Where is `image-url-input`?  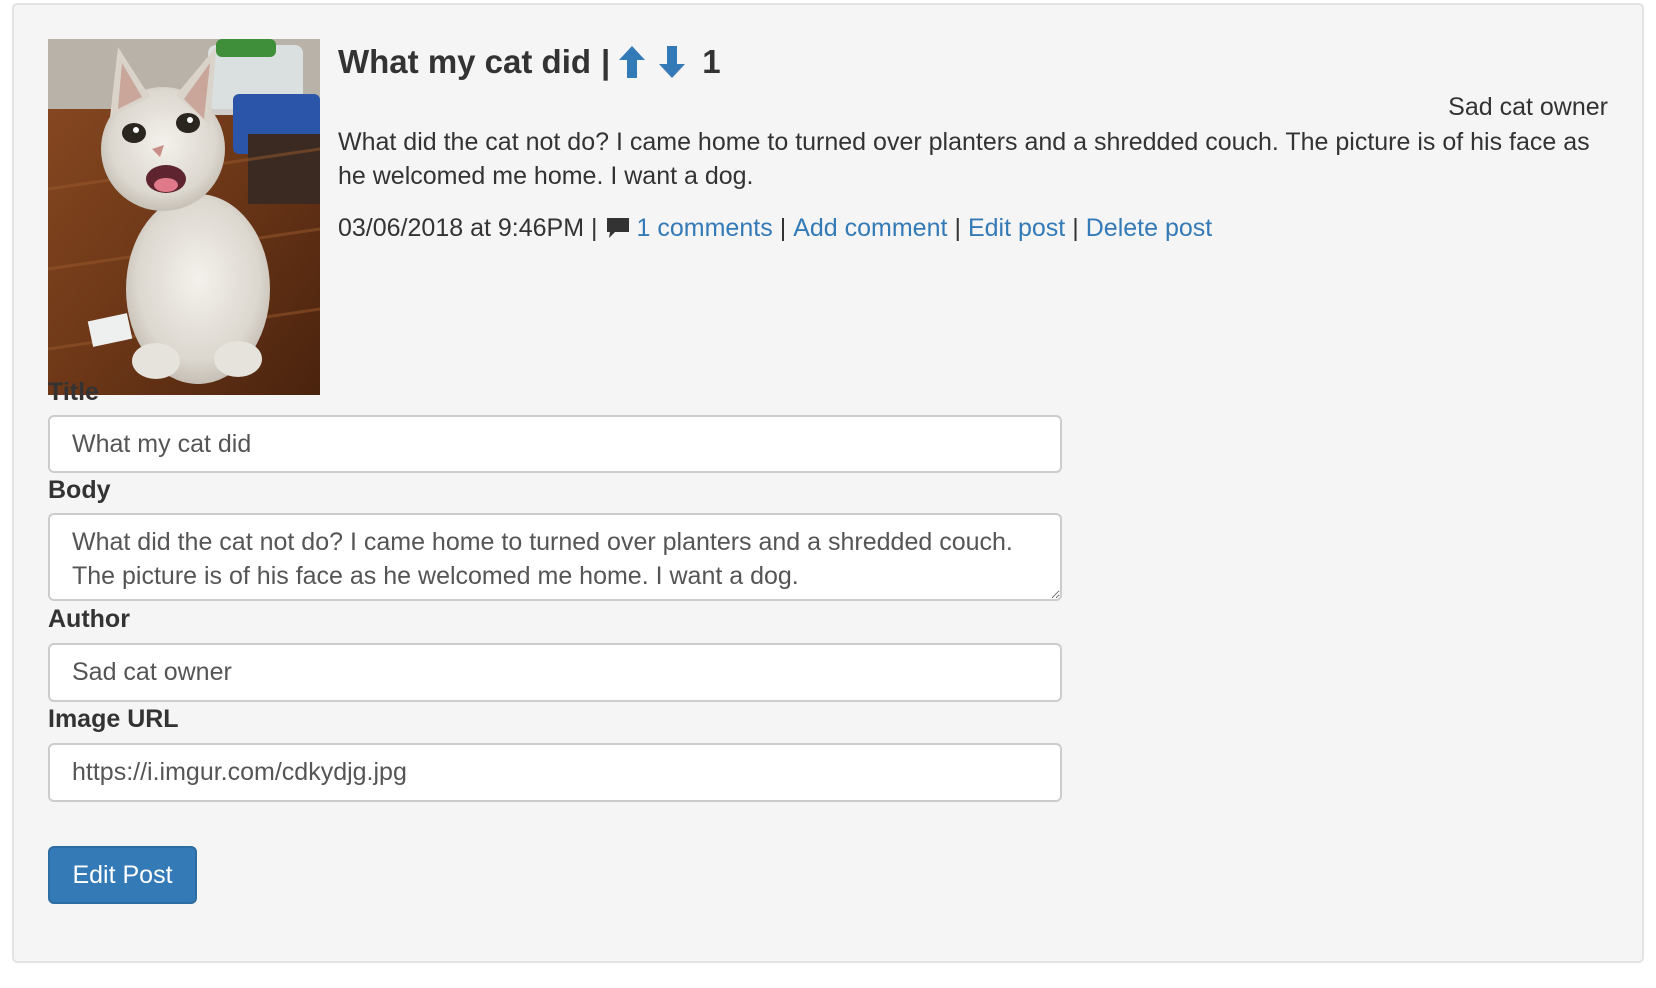 image-url-input is located at coordinates (555, 772).